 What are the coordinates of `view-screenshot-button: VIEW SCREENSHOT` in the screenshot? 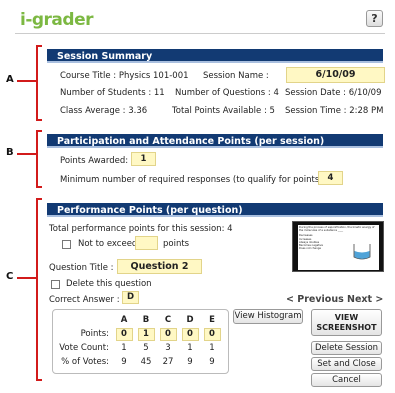 It's located at (346, 322).